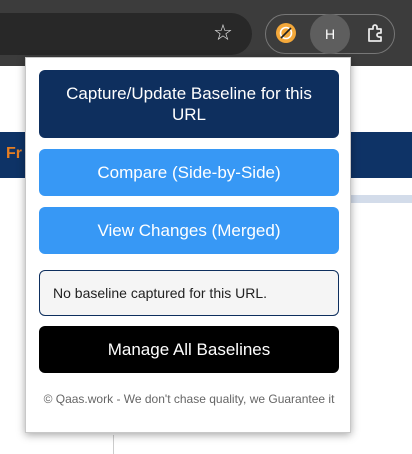 Image resolution: width=412 pixels, height=454 pixels. Describe the element at coordinates (14, 153) in the screenshot. I see `page-nav-text: Fr` at that location.